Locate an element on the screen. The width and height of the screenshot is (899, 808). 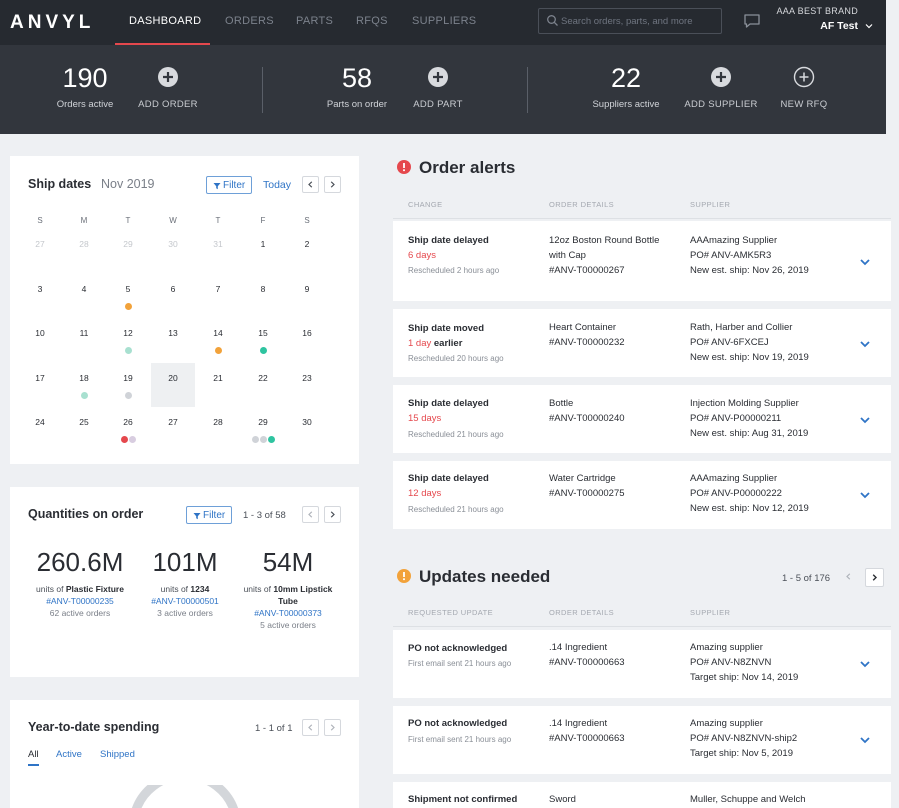
calendar-day: 2 is located at coordinates (307, 251).